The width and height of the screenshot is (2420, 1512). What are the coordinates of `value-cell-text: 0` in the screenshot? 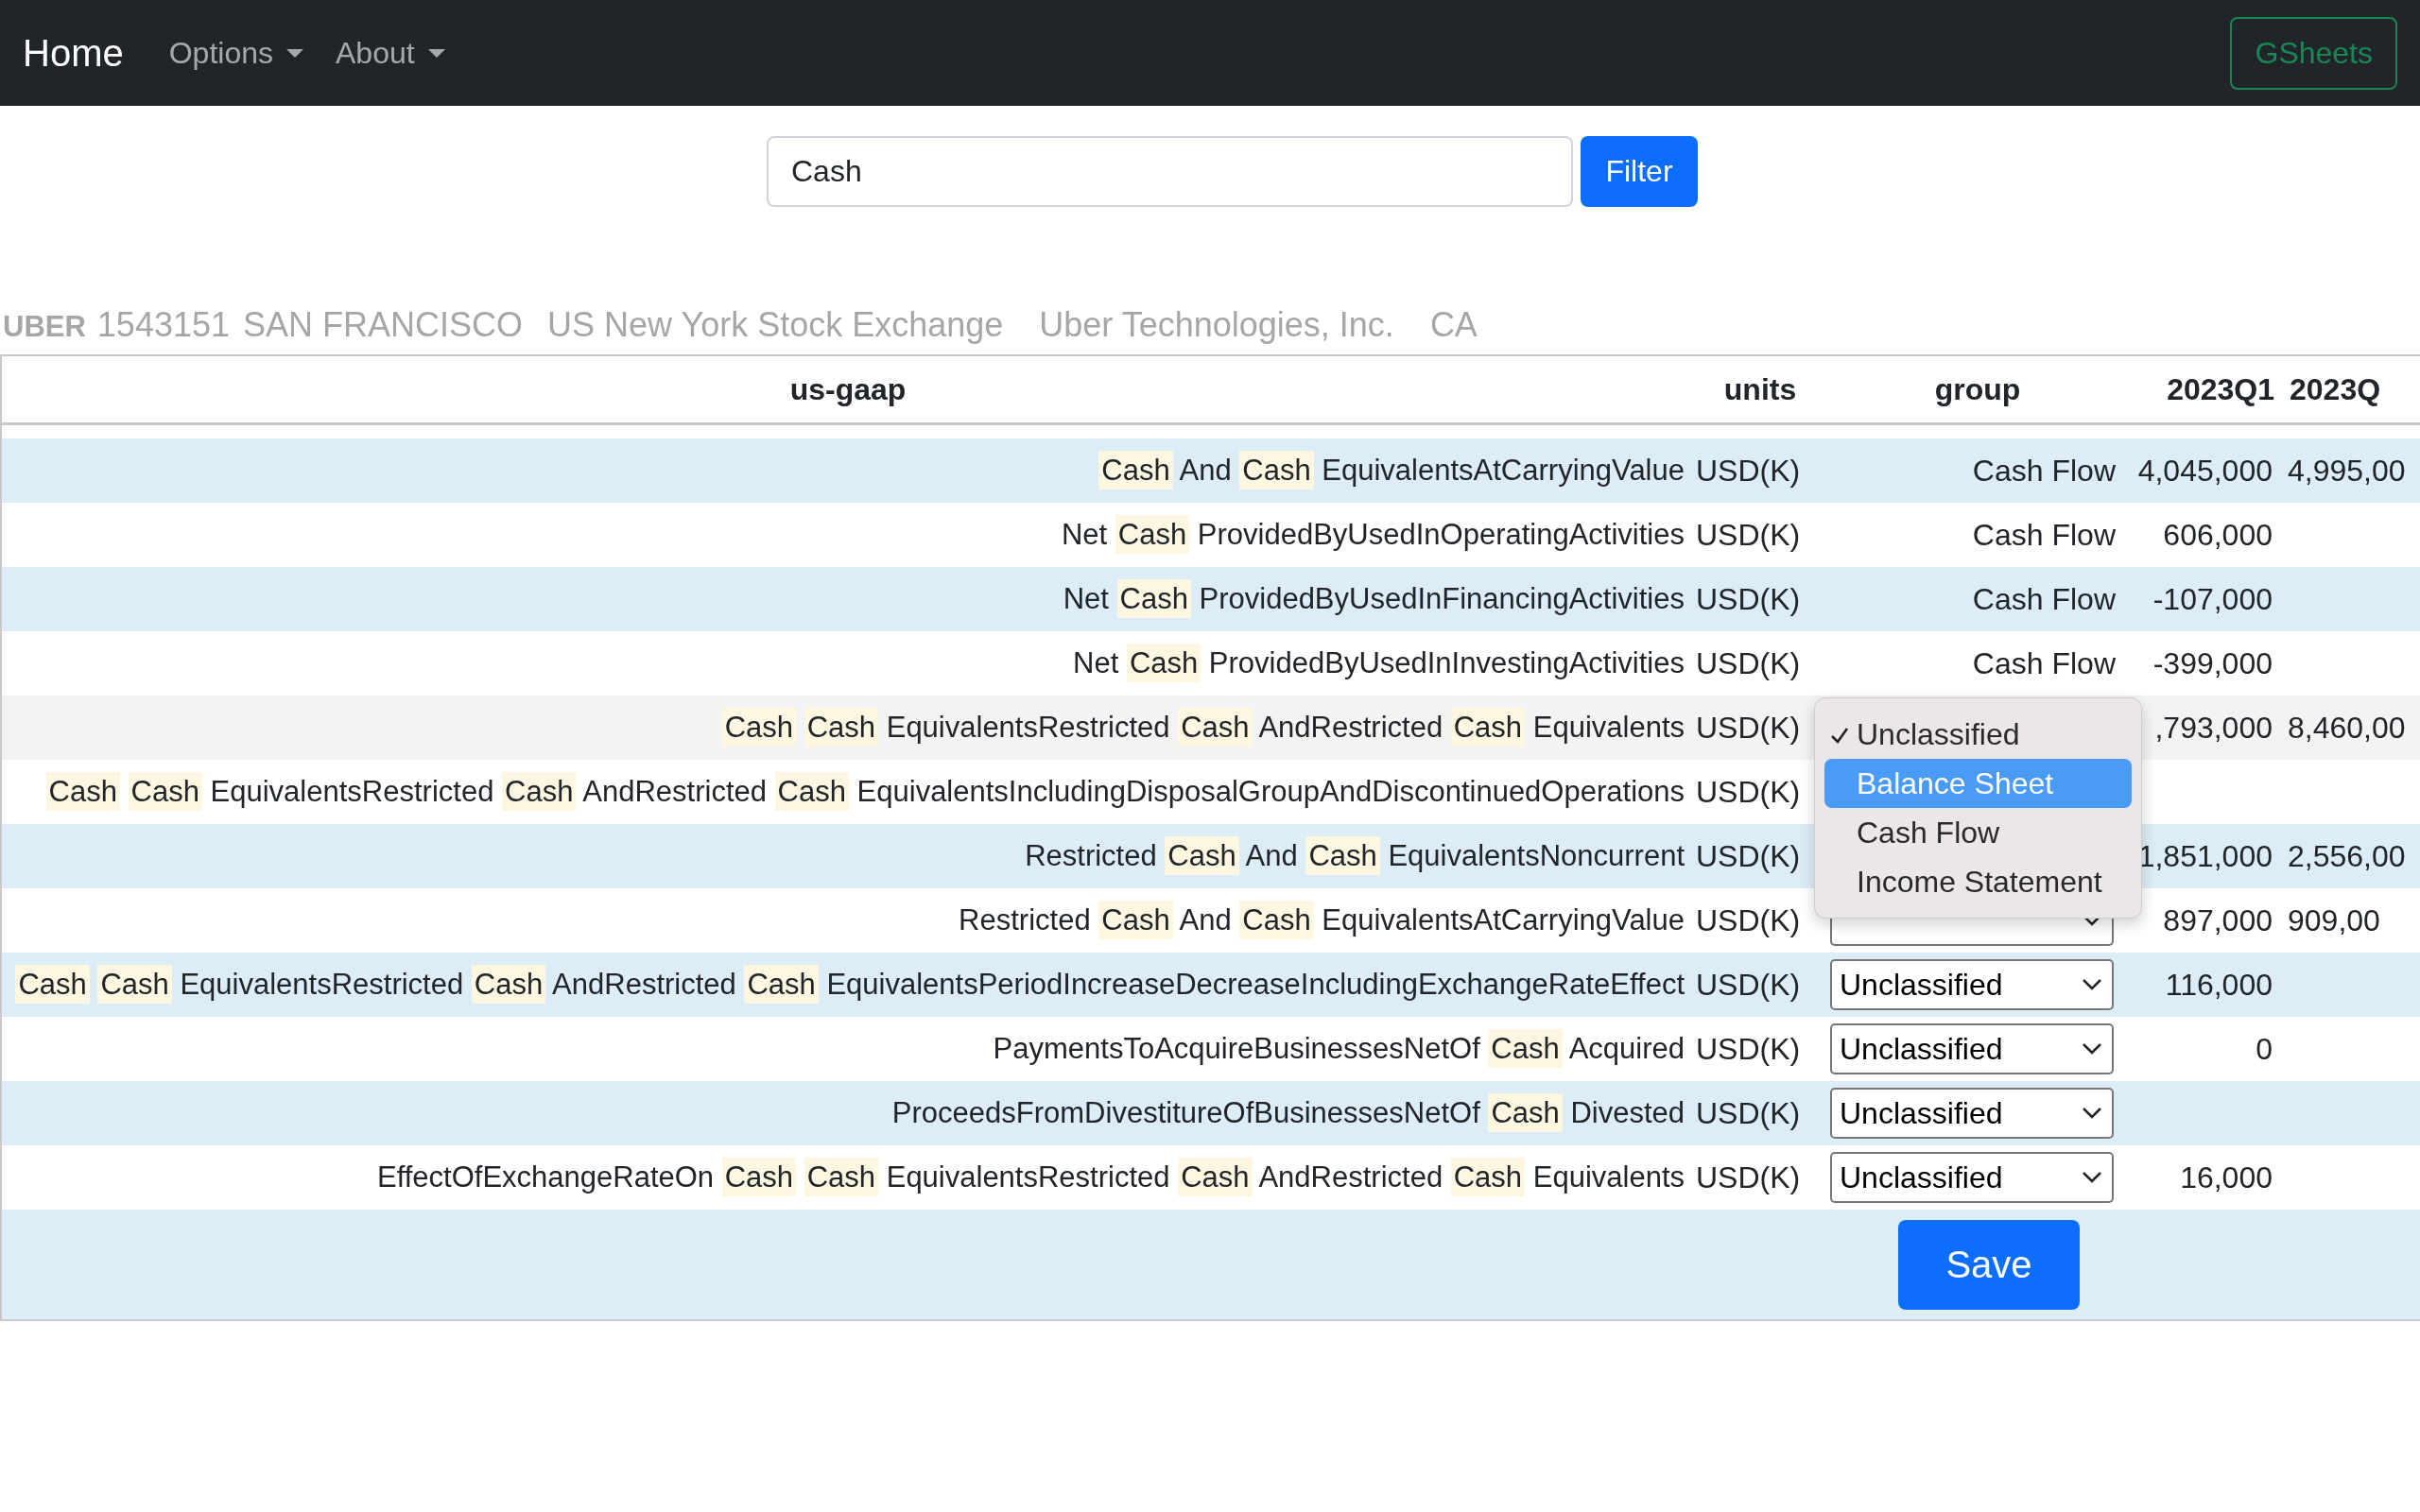 It's located at (2264, 1049).